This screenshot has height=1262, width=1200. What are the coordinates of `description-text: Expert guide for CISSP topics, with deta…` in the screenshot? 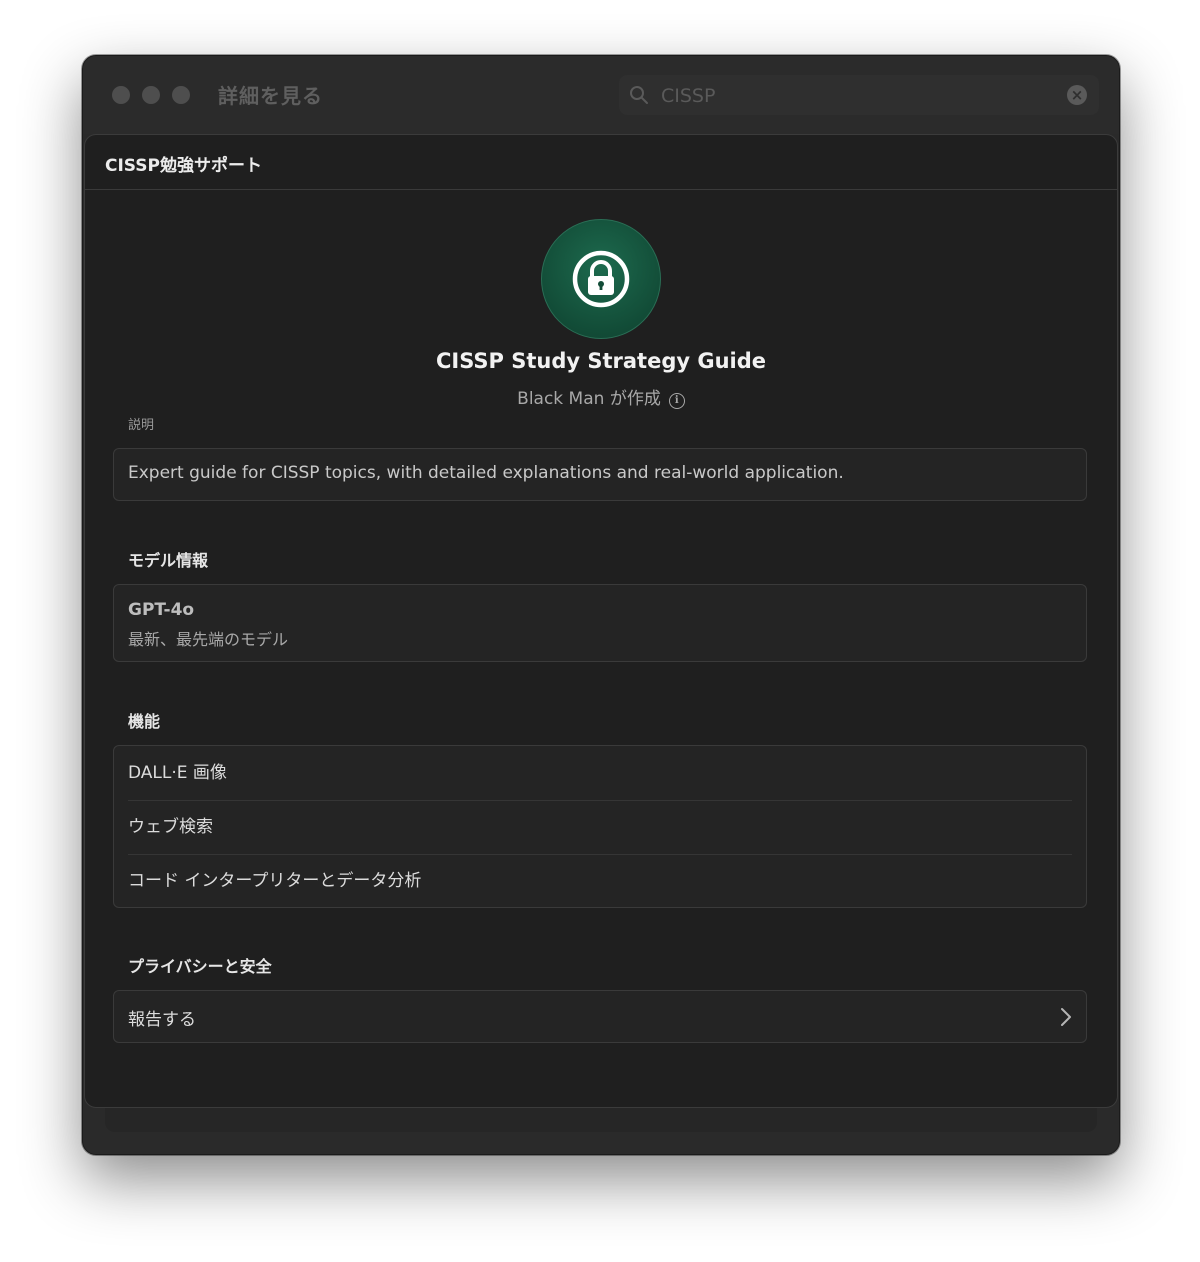 It's located at (486, 473).